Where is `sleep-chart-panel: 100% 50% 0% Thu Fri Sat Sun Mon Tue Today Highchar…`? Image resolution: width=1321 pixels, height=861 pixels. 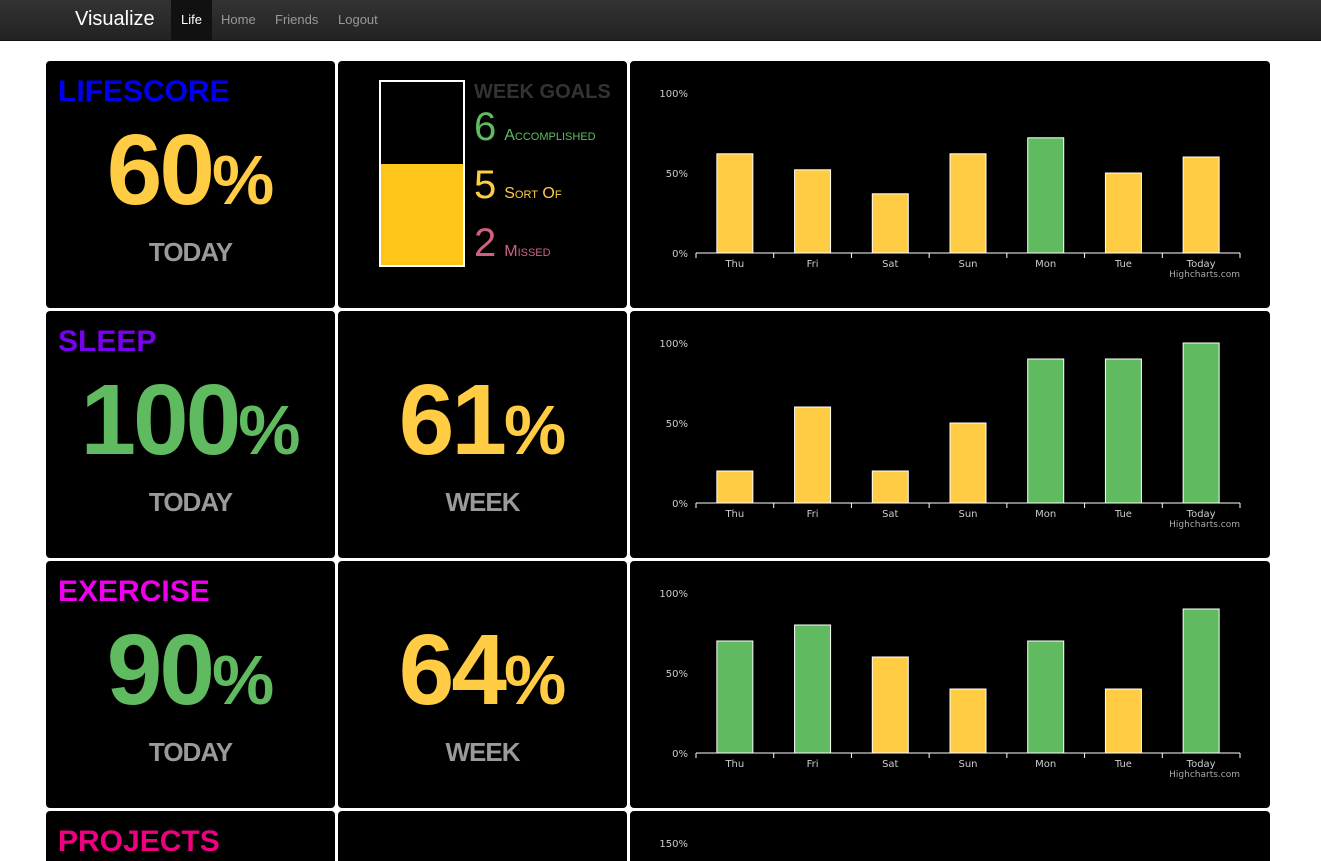
sleep-chart-panel: 100% 50% 0% Thu Fri Sat Sun Mon Tue Today Highchar… is located at coordinates (950, 434).